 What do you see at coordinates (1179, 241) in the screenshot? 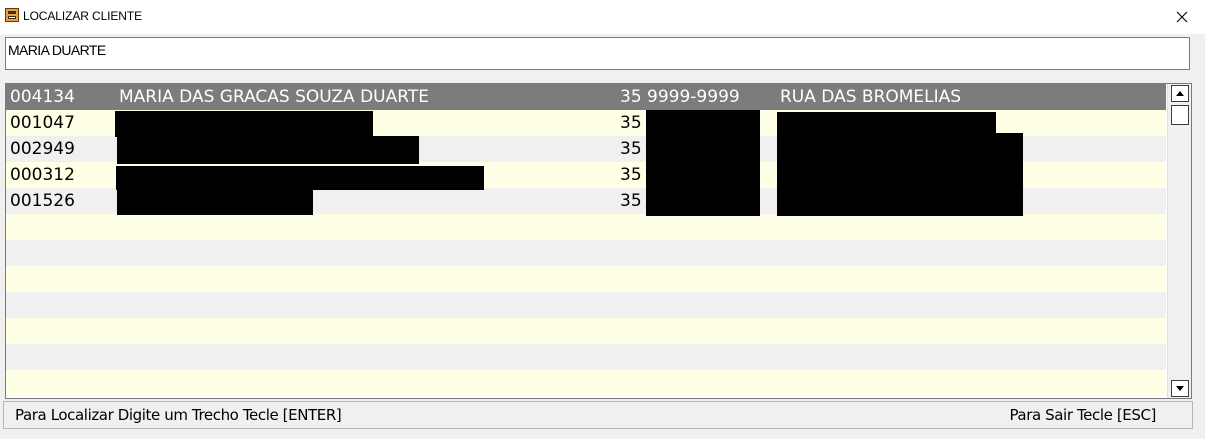
I see `vertical-scrollbar` at bounding box center [1179, 241].